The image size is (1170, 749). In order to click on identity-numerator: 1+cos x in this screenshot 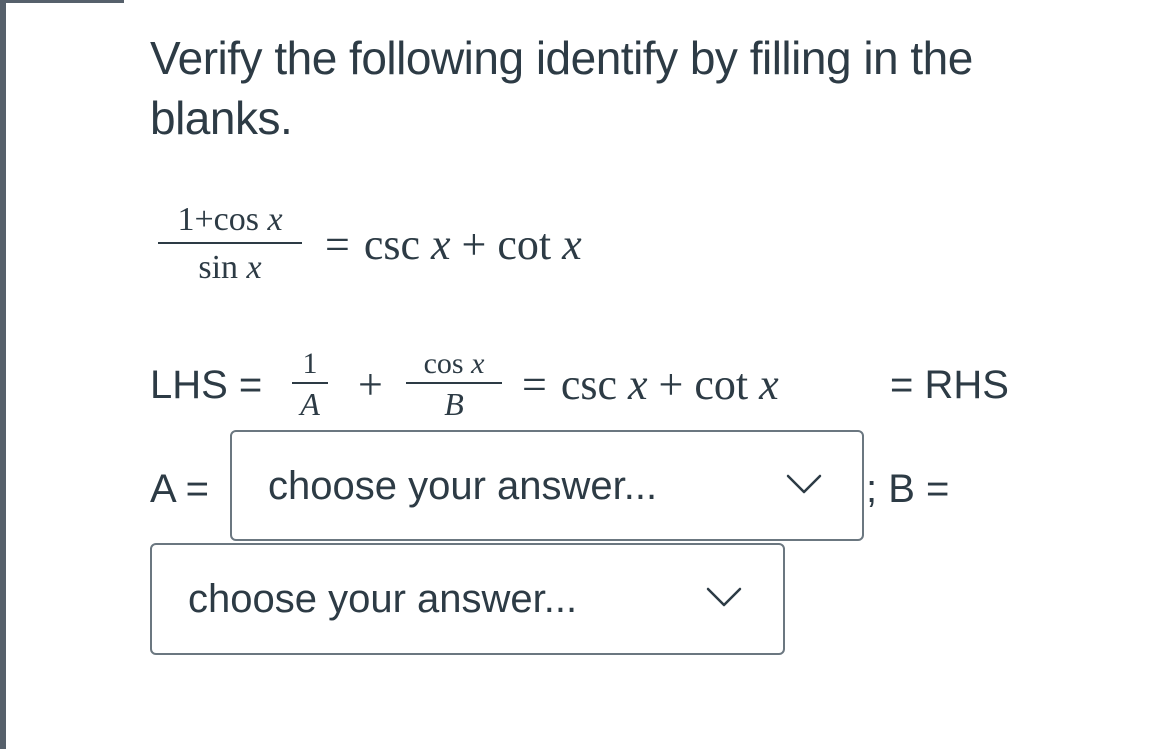, I will do `click(230, 219)`.